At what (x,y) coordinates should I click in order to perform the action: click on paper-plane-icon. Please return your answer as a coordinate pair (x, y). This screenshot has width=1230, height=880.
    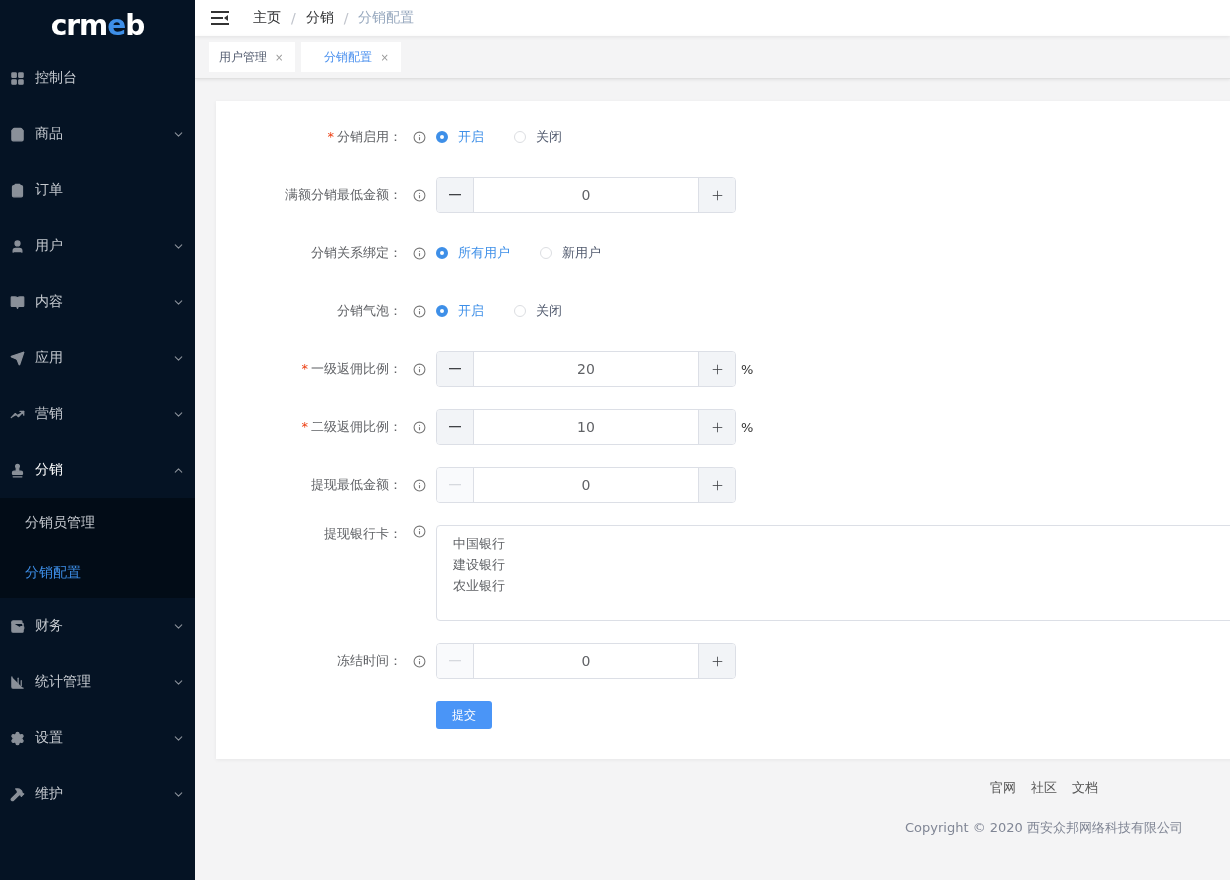
    Looking at the image, I should click on (17, 358).